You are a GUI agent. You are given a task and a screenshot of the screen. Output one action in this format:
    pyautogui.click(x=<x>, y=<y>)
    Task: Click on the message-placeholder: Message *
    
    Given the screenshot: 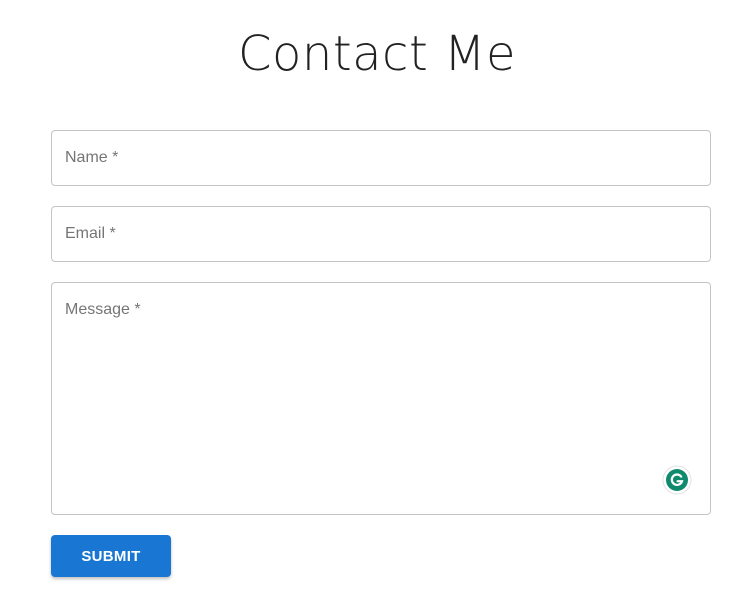 What is the action you would take?
    pyautogui.click(x=103, y=309)
    